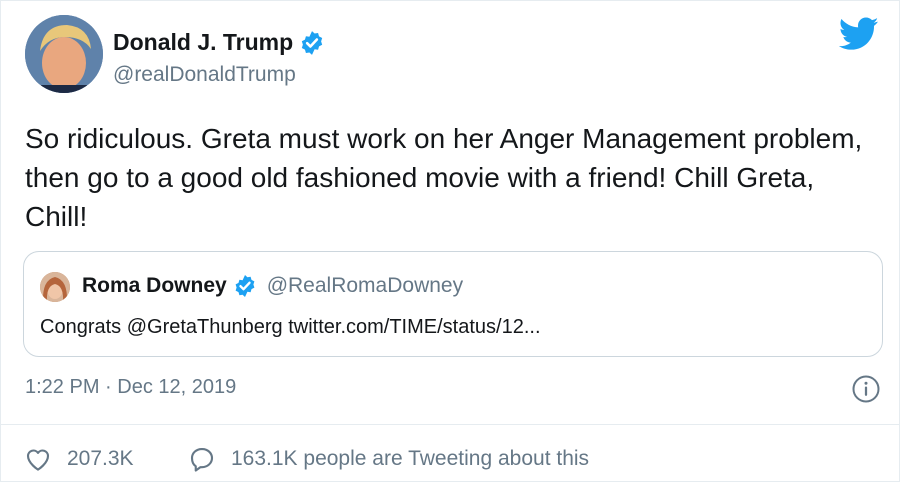 The width and height of the screenshot is (900, 482). I want to click on author-display-name: Donald J. Trump, so click(203, 42).